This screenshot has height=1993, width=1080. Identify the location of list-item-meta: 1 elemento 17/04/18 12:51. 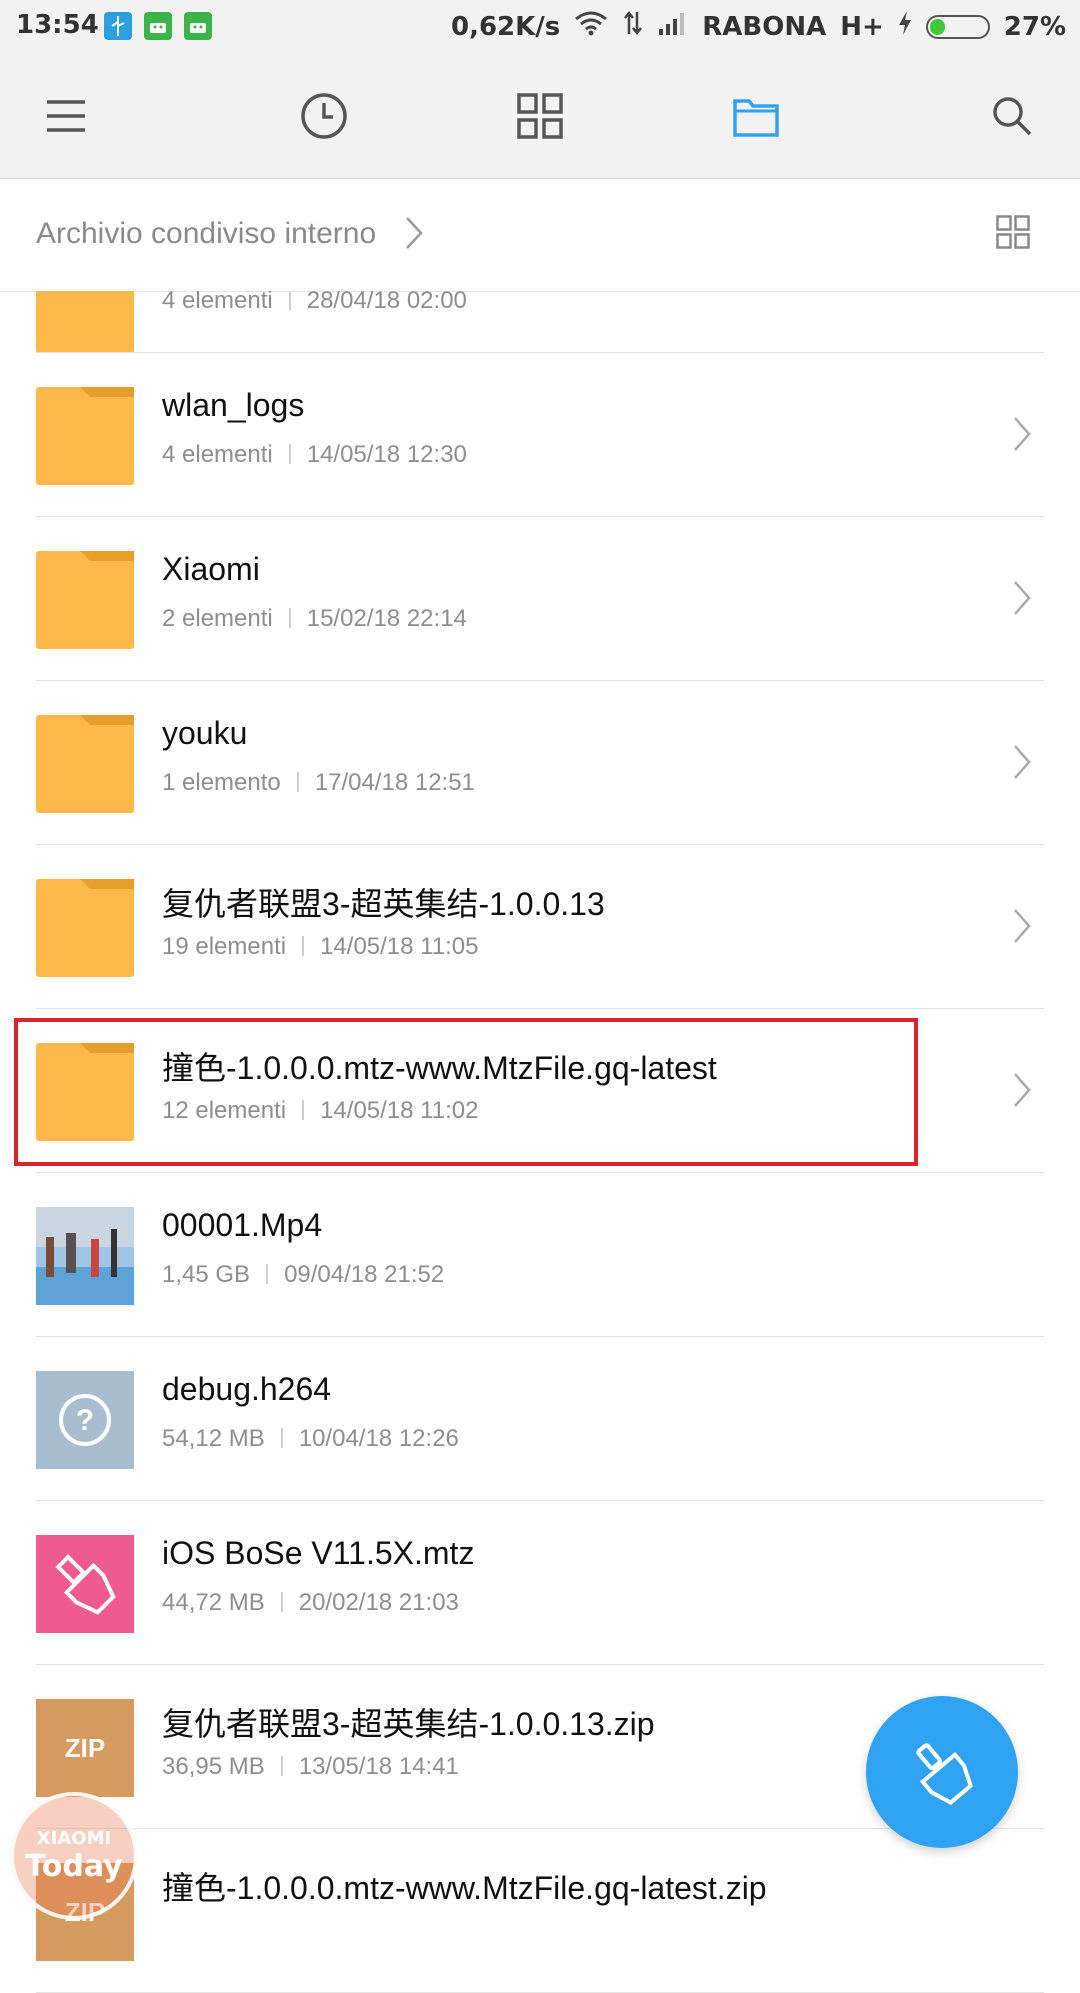
(318, 782).